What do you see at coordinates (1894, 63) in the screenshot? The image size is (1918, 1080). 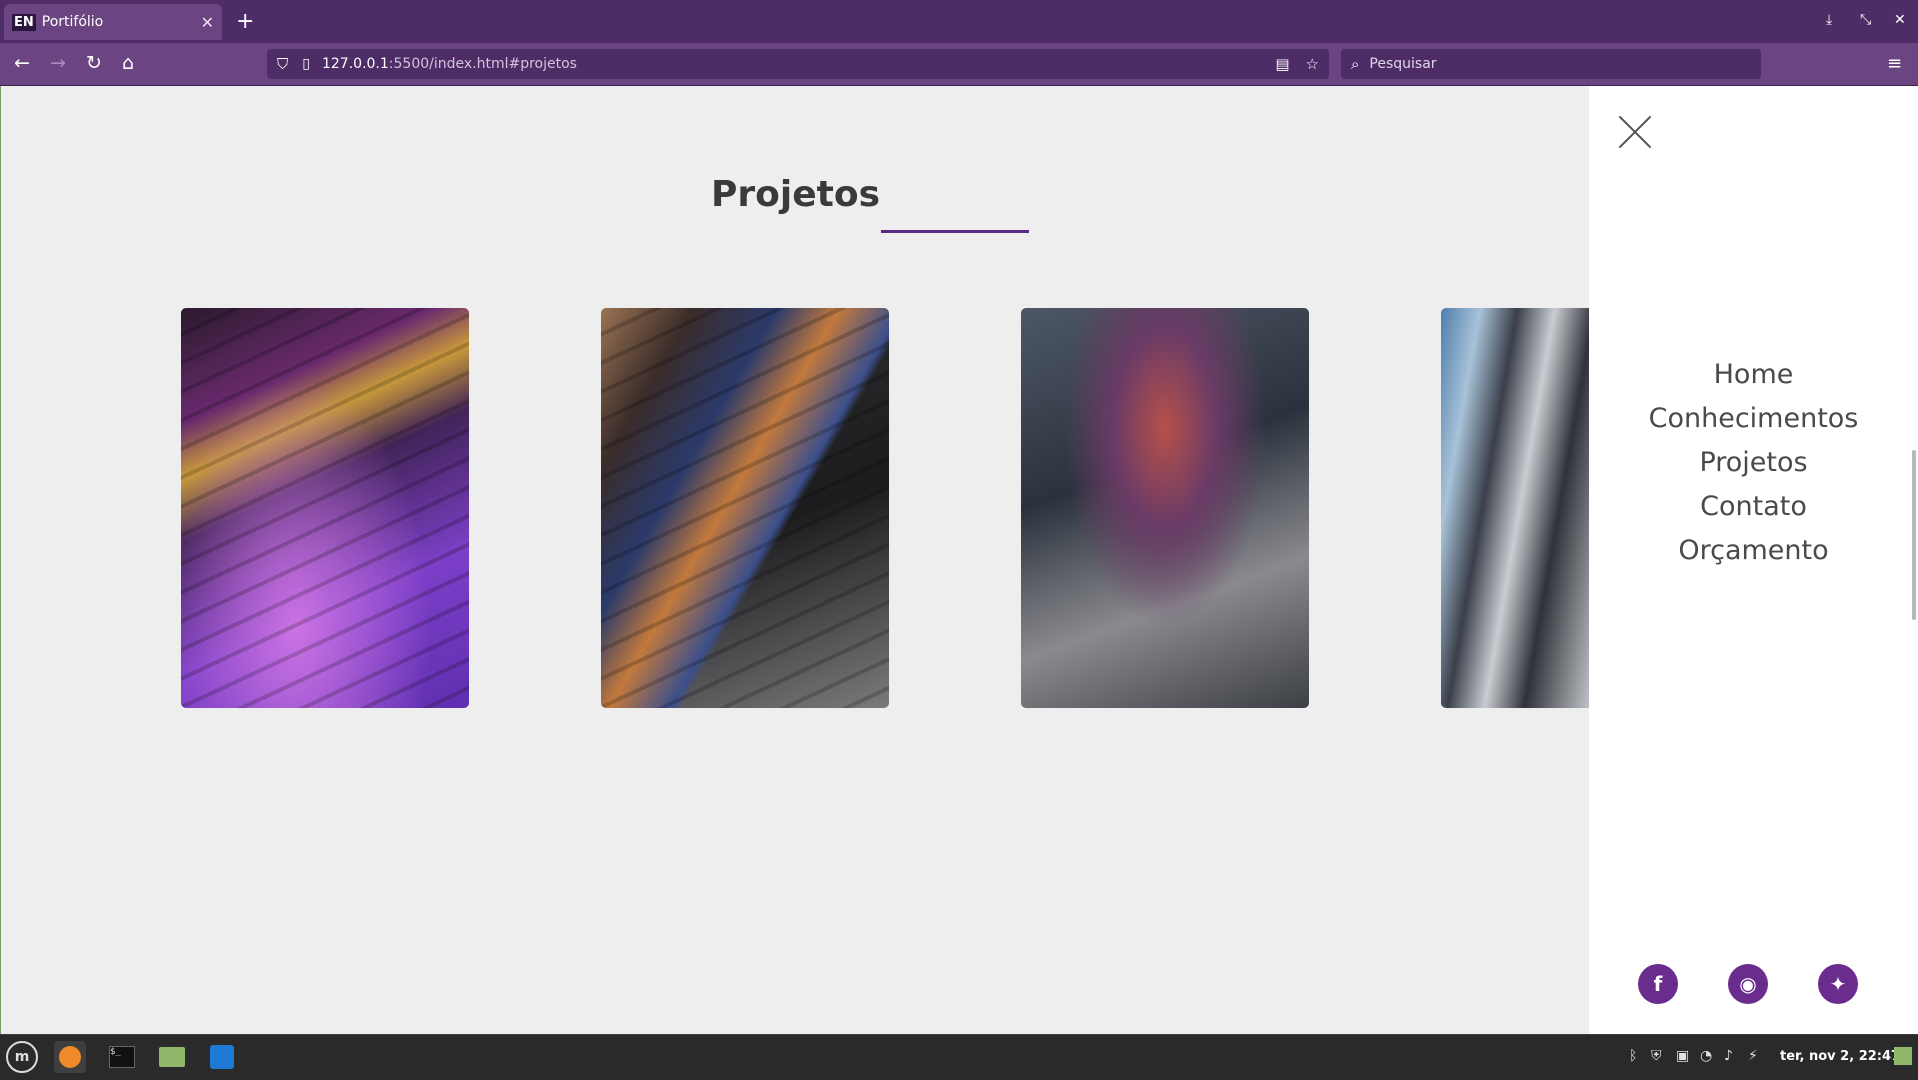 I see `app-menu-icon: ≡` at bounding box center [1894, 63].